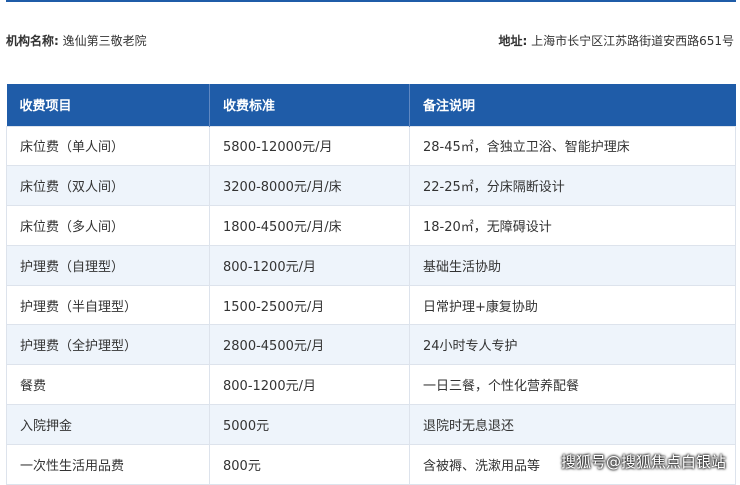 The width and height of the screenshot is (740, 485). Describe the element at coordinates (108, 424) in the screenshot. I see `fee-item-cell: 入院押金` at that location.